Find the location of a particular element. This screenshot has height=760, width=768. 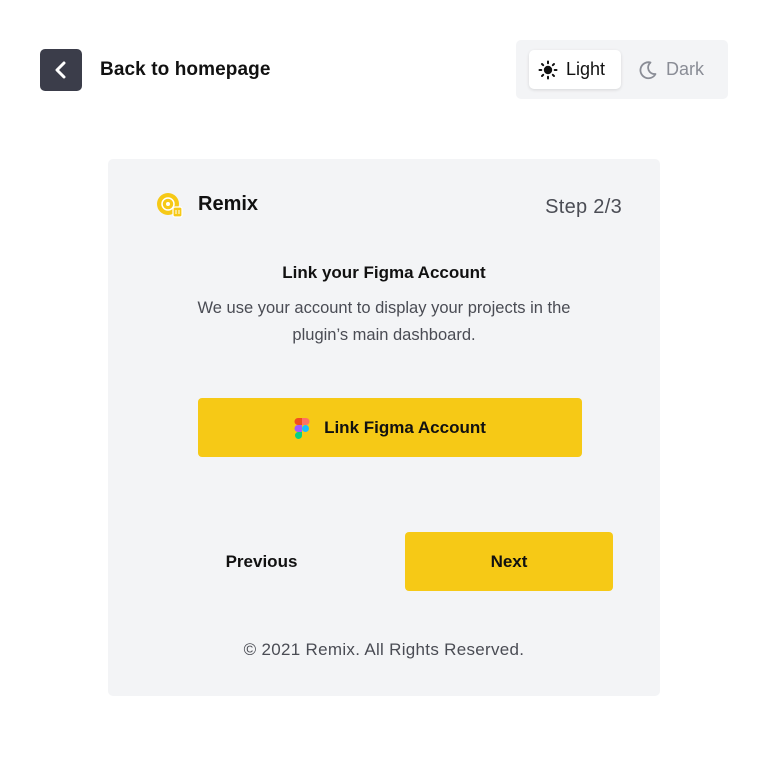

brand-name: Remix is located at coordinates (228, 204).